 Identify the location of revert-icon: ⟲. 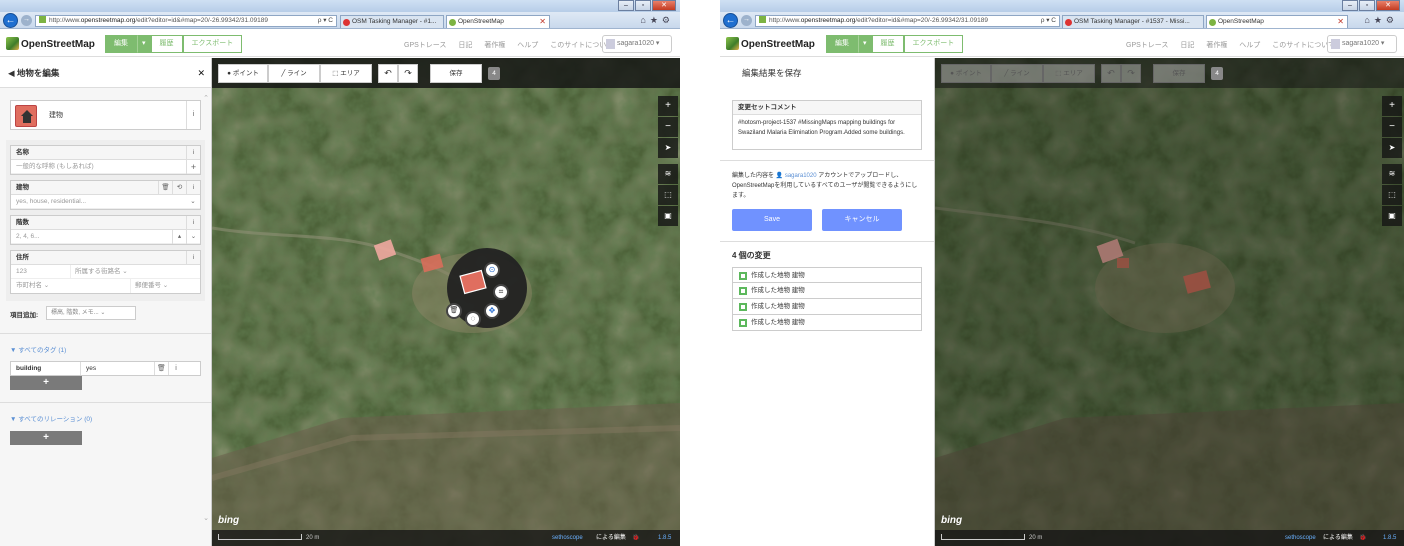
(179, 188).